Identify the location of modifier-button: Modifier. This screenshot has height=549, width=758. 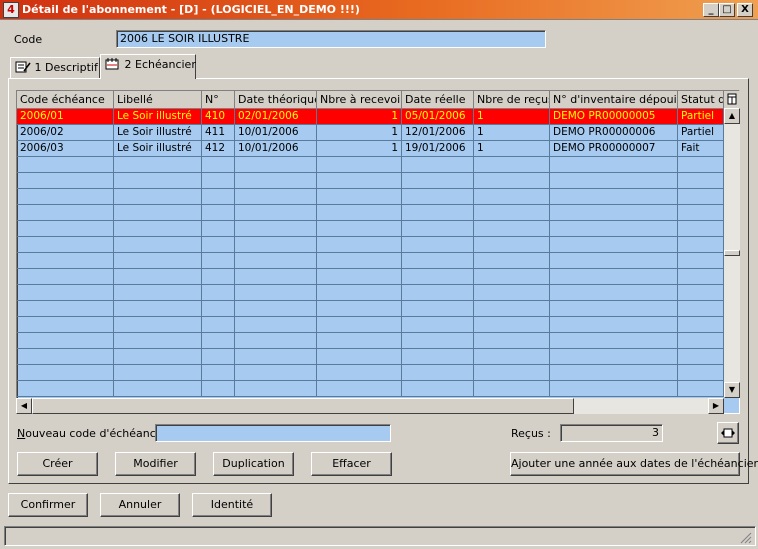
(155, 464).